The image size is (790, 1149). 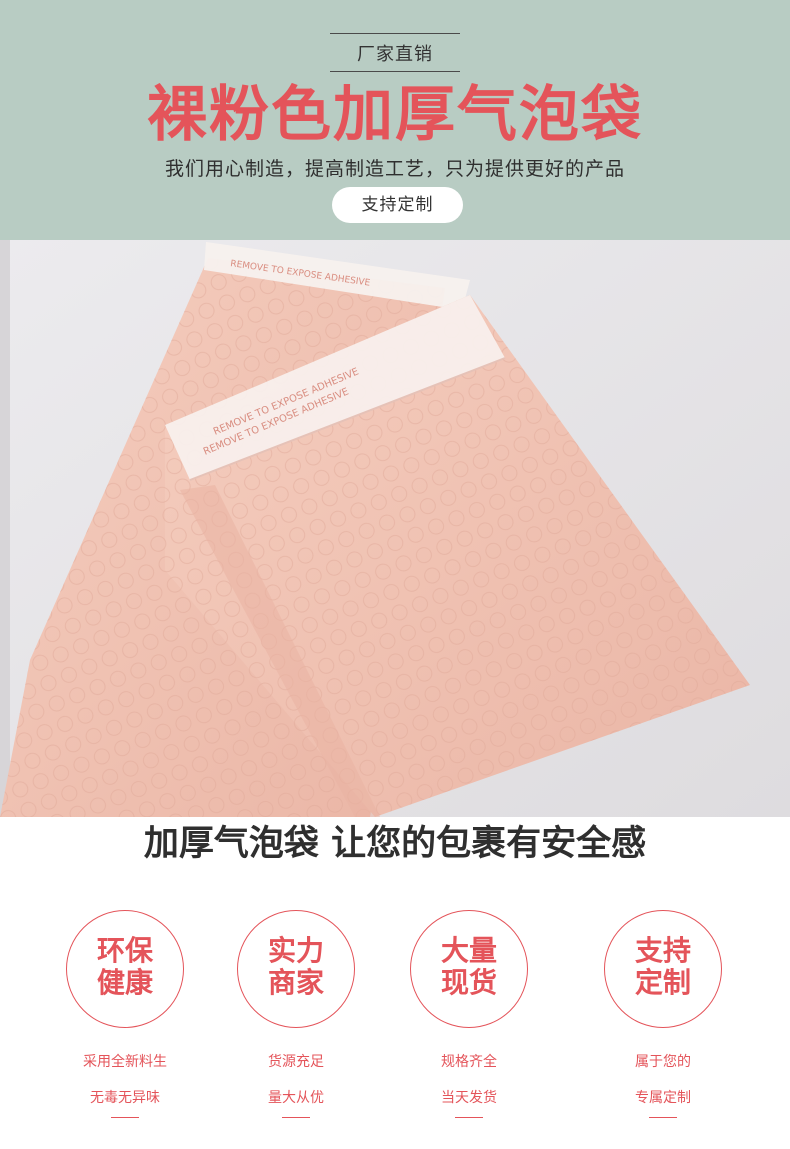 I want to click on custom-order-button: 支持定制, so click(x=397, y=205).